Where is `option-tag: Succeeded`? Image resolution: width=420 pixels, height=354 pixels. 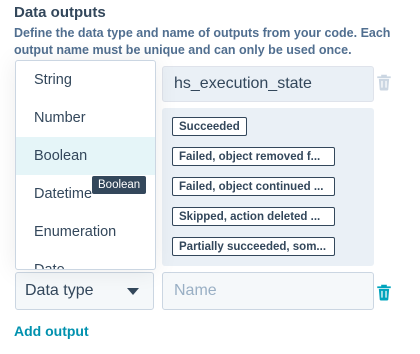 option-tag: Succeeded is located at coordinates (209, 126).